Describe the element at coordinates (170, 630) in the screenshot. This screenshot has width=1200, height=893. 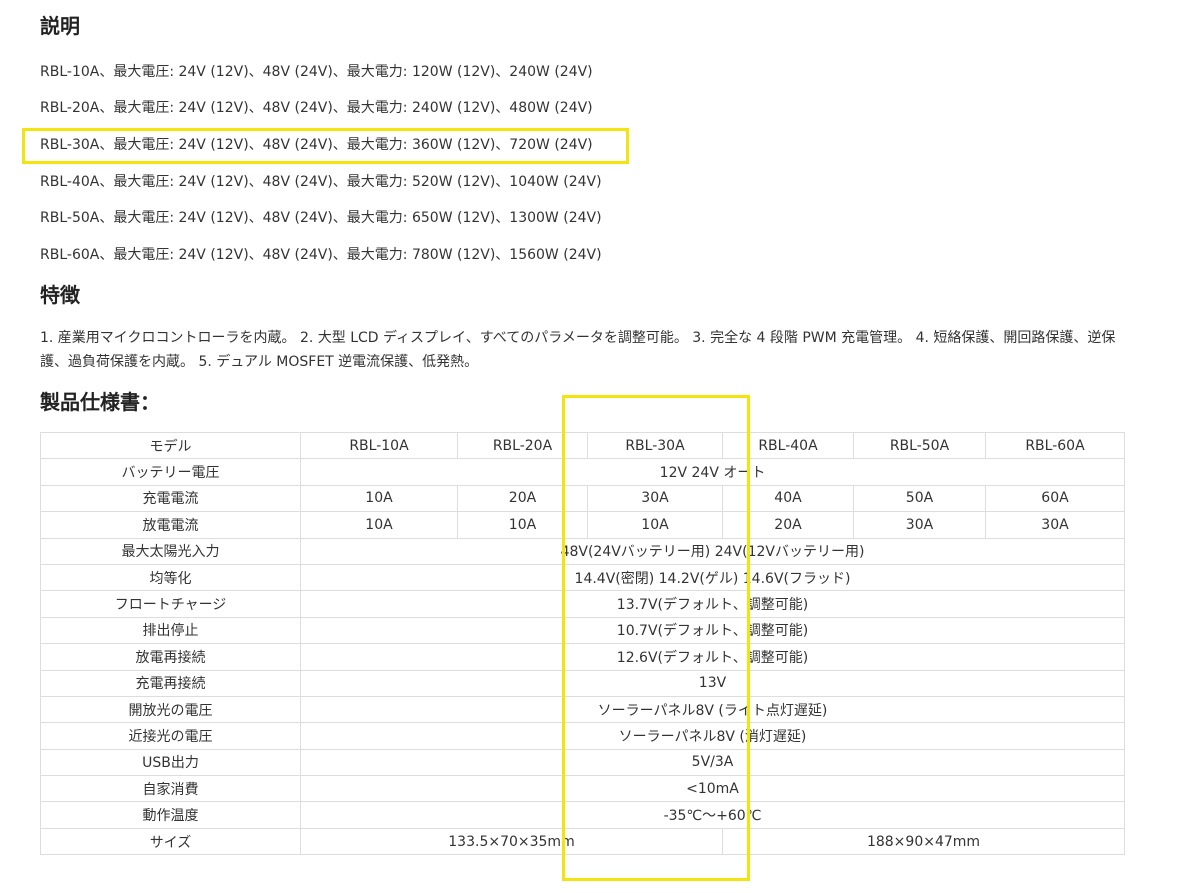
I see `row-label: 排出停止` at that location.